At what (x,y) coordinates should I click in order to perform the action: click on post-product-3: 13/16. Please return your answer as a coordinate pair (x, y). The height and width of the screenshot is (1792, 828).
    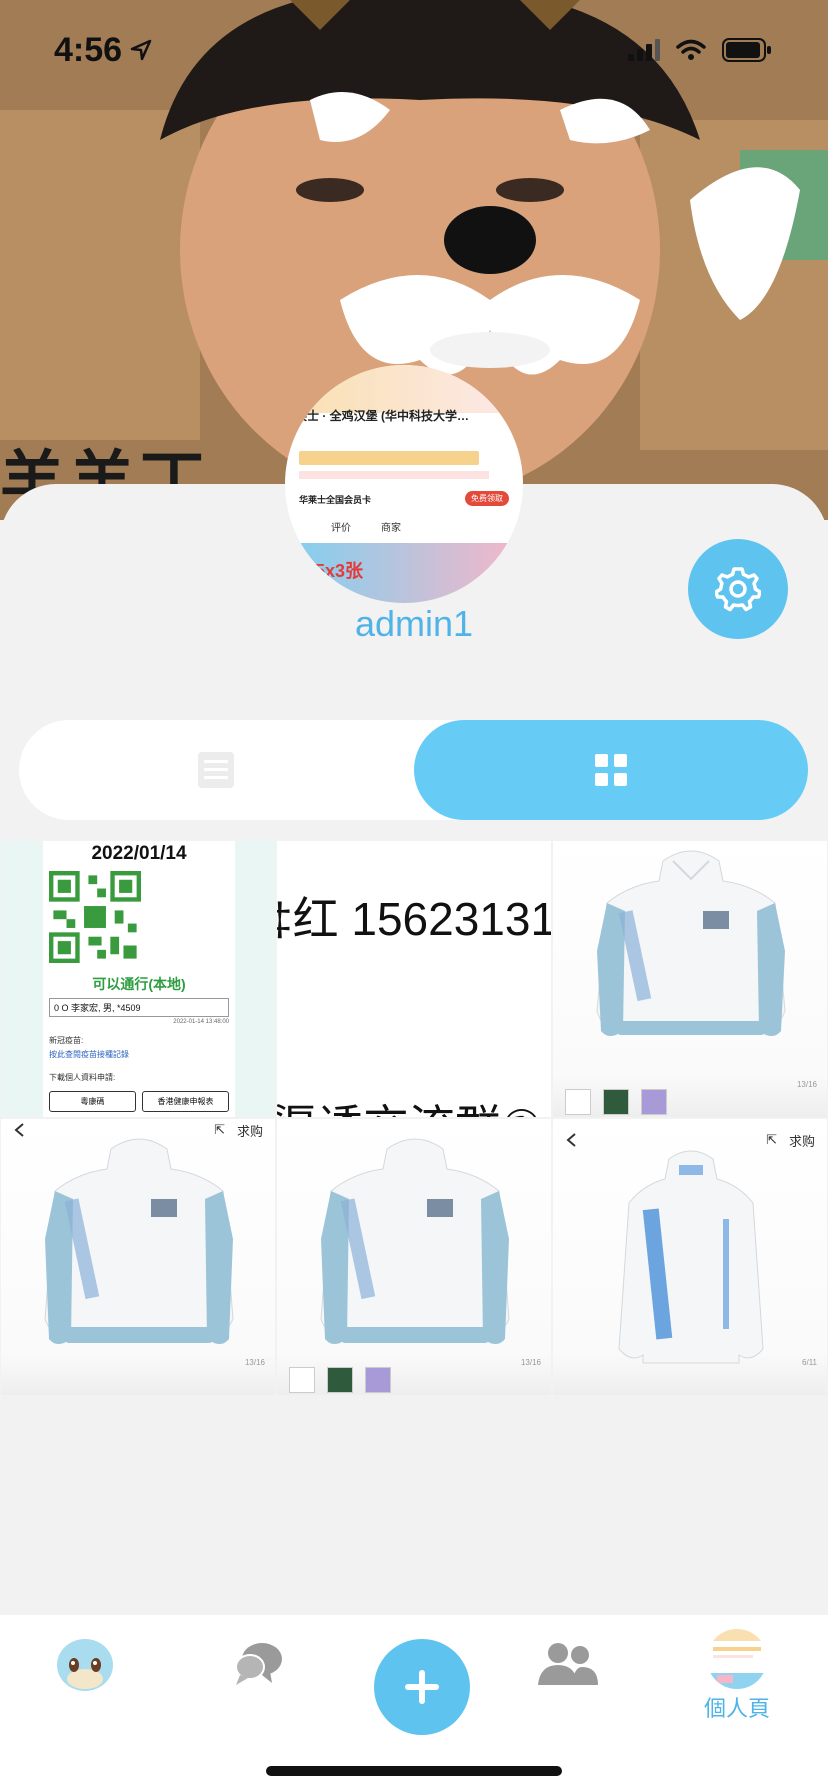
    Looking at the image, I should click on (414, 1257).